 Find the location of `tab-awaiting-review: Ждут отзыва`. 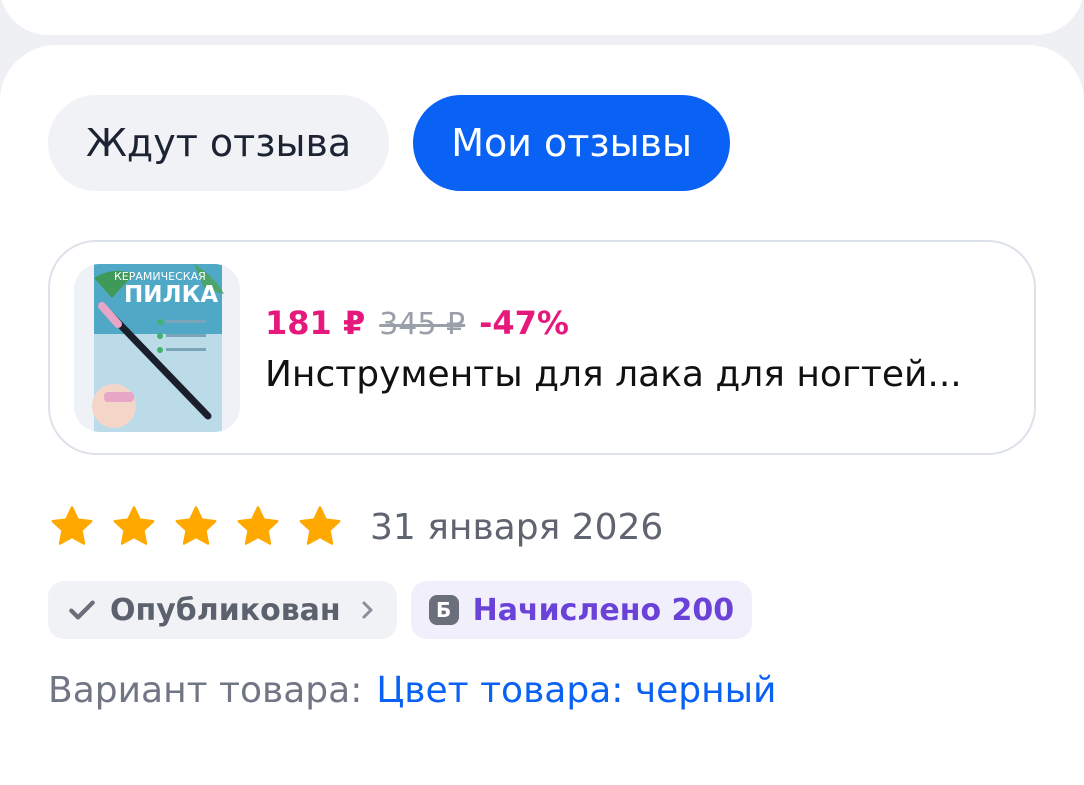

tab-awaiting-review: Ждут отзыва is located at coordinates (219, 143).